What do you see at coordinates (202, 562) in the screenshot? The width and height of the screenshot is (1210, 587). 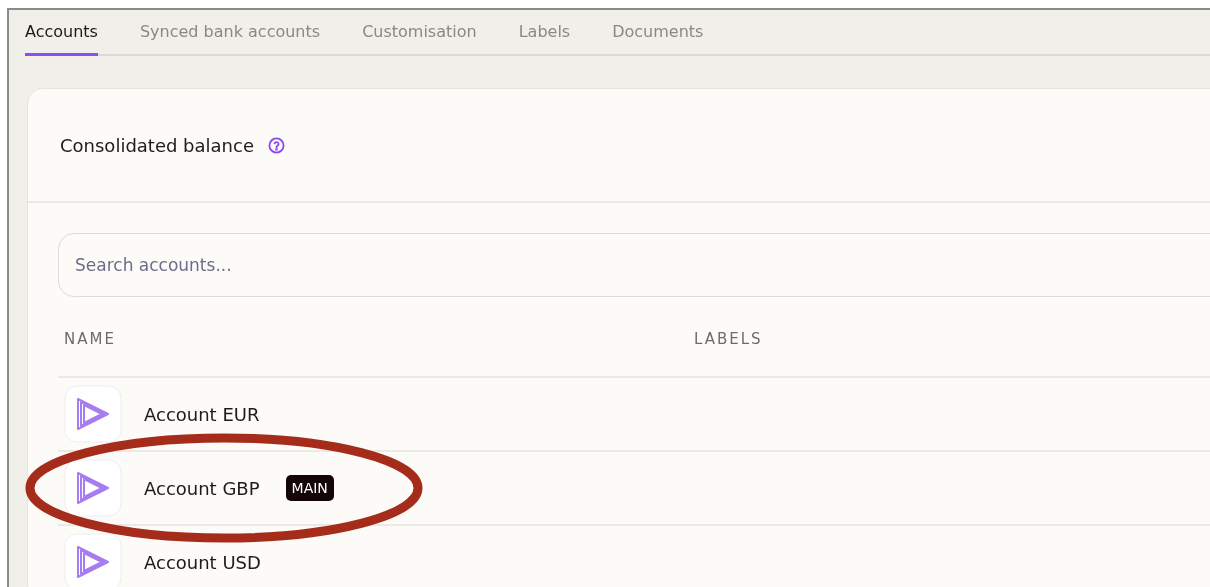 I see `account-name: Account USD` at bounding box center [202, 562].